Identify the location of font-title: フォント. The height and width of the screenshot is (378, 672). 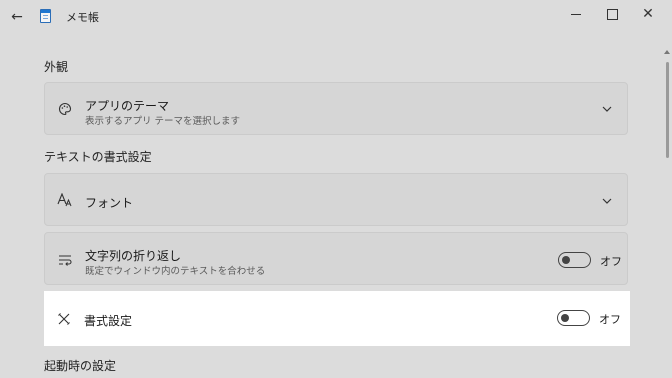
(109, 203).